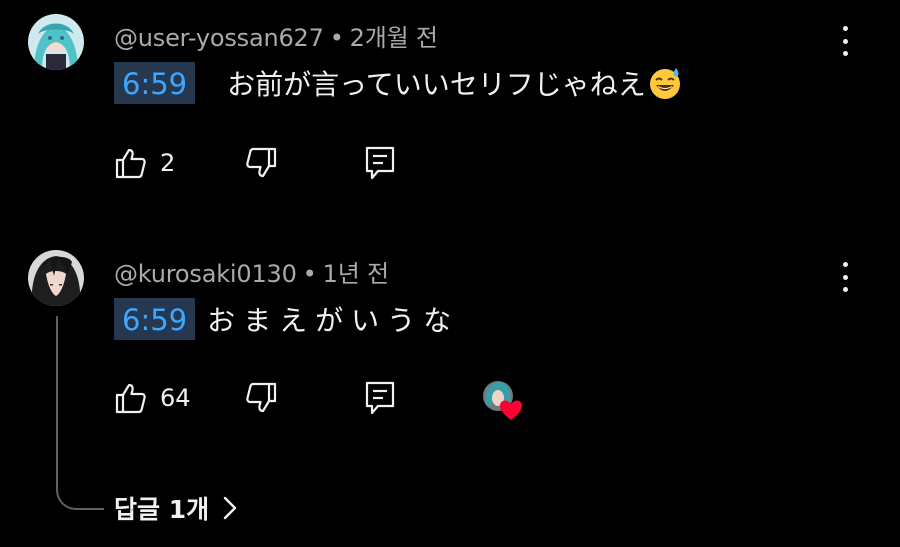  I want to click on comment-meta: @kurosaki0130 • 1년 전, so click(251, 271).